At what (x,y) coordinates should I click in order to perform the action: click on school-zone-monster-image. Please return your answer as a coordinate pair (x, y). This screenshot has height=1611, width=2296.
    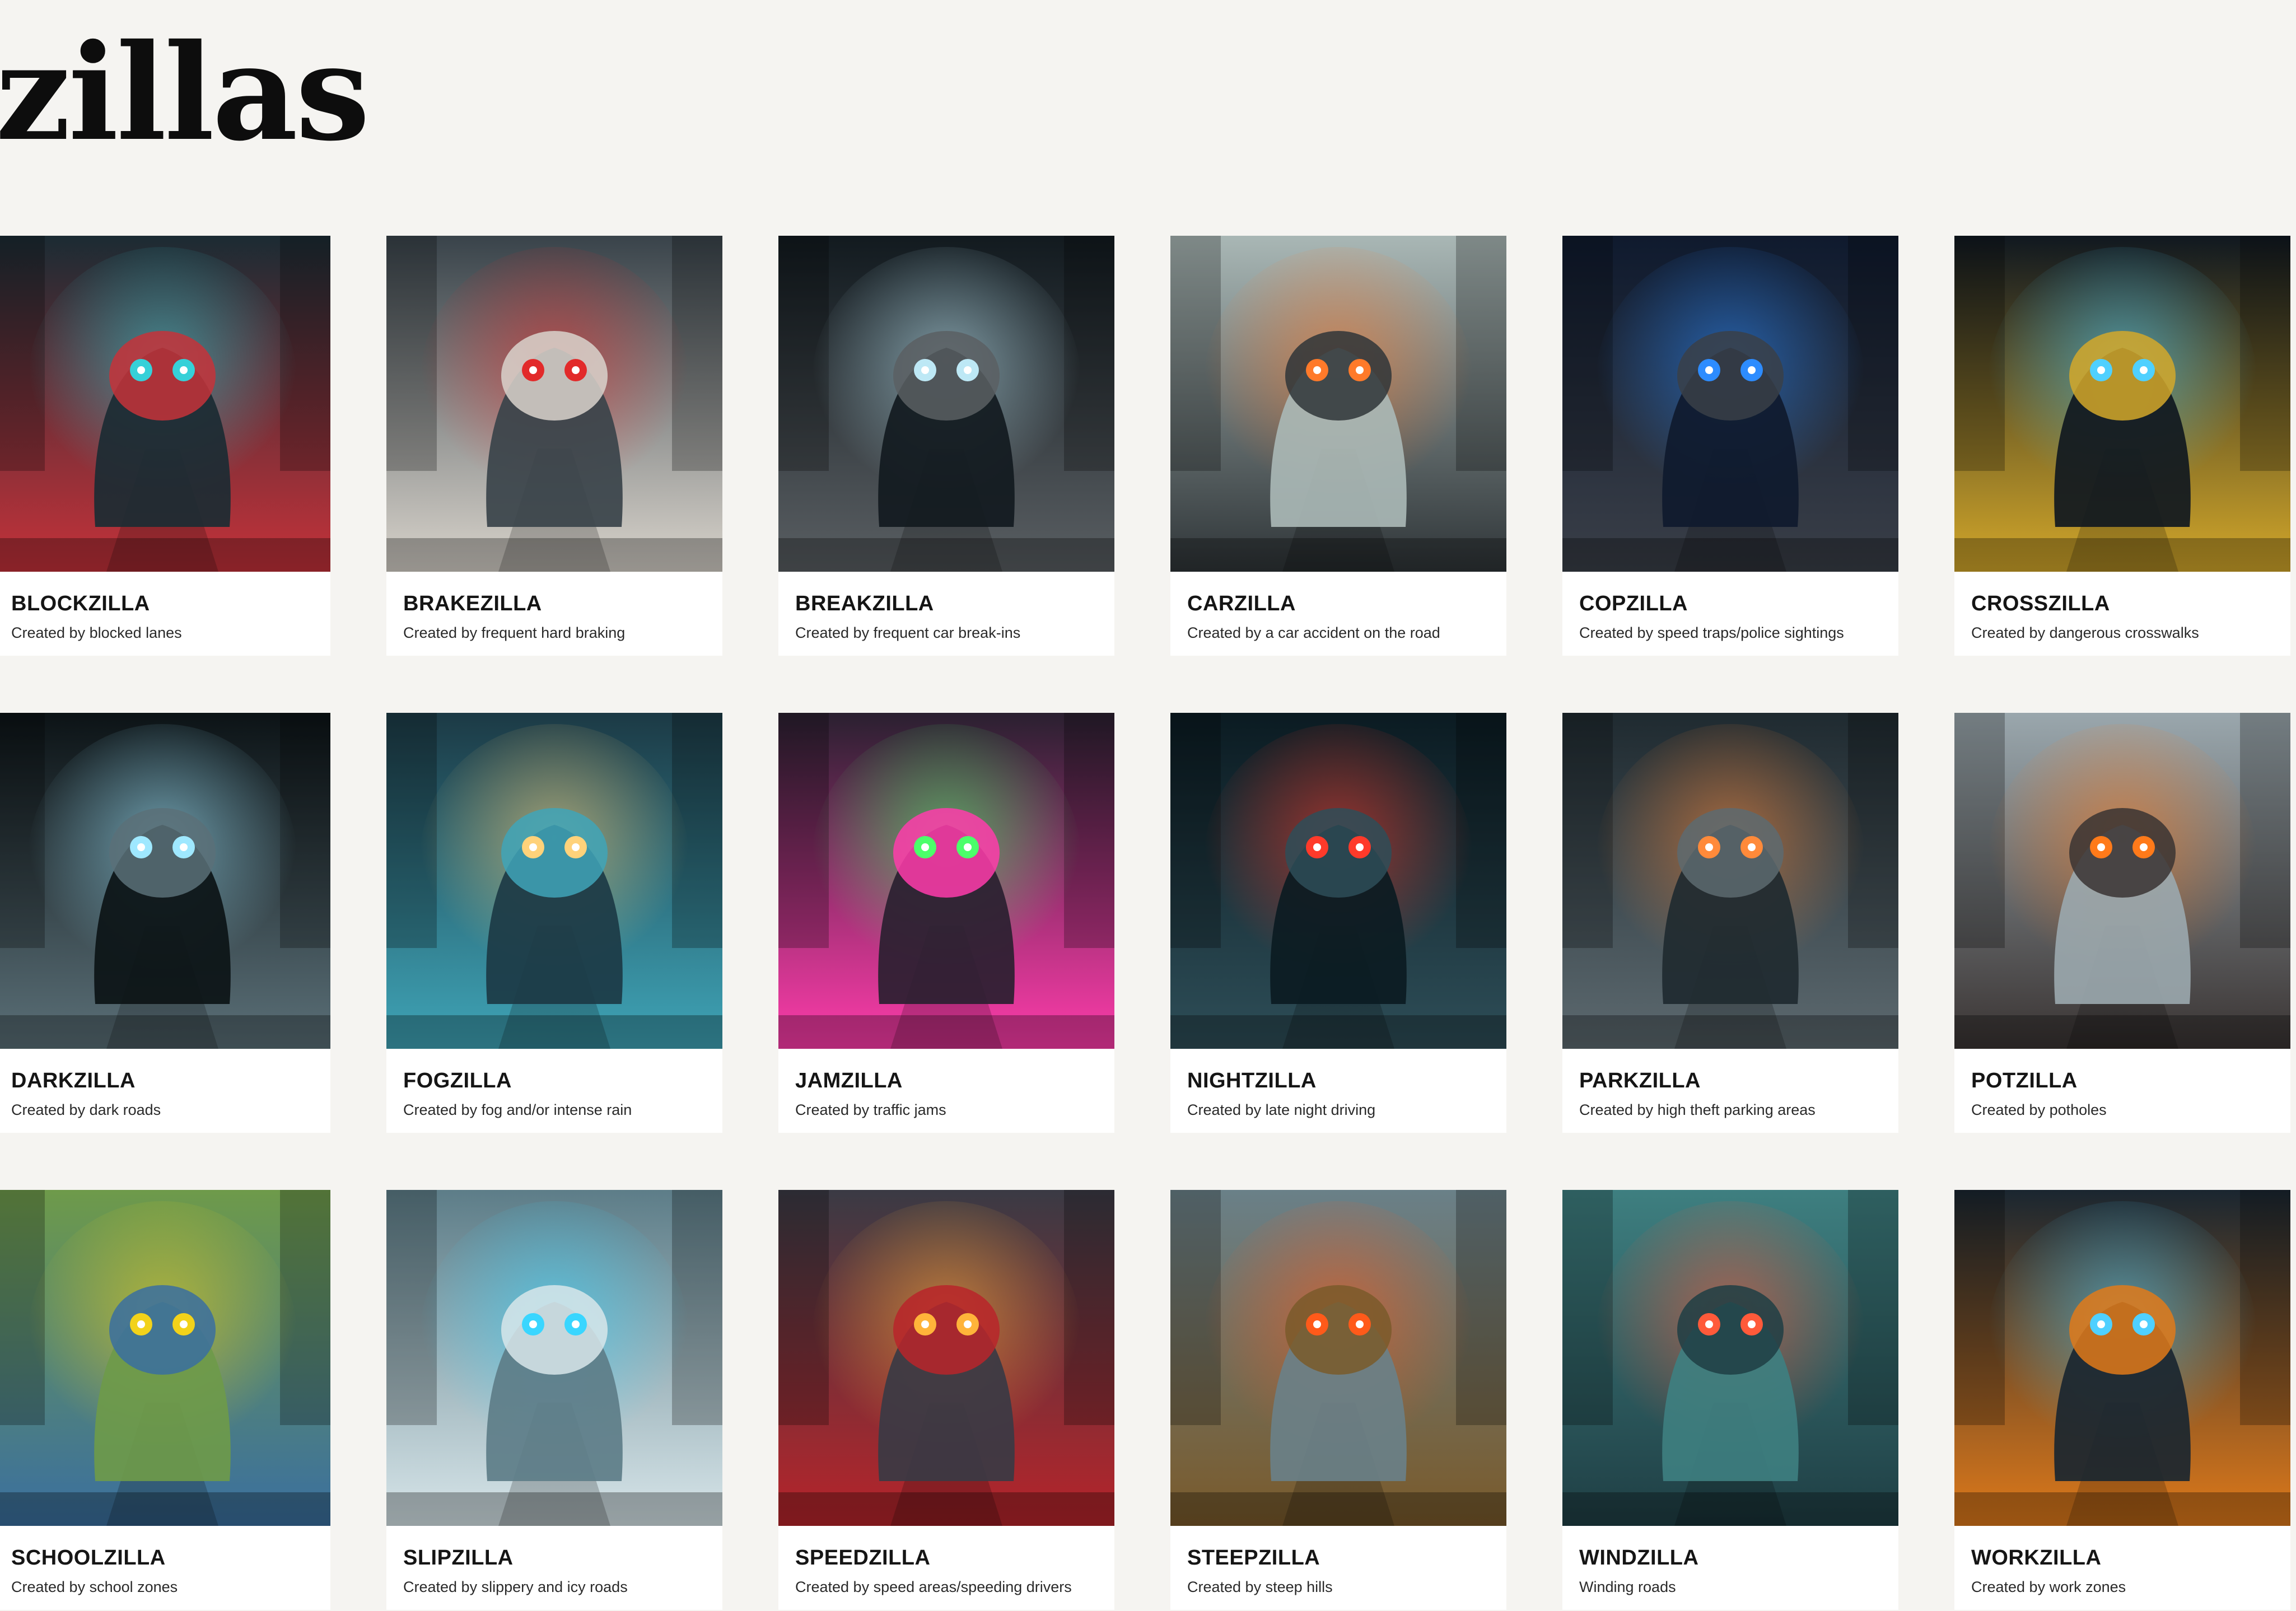
    Looking at the image, I should click on (165, 1358).